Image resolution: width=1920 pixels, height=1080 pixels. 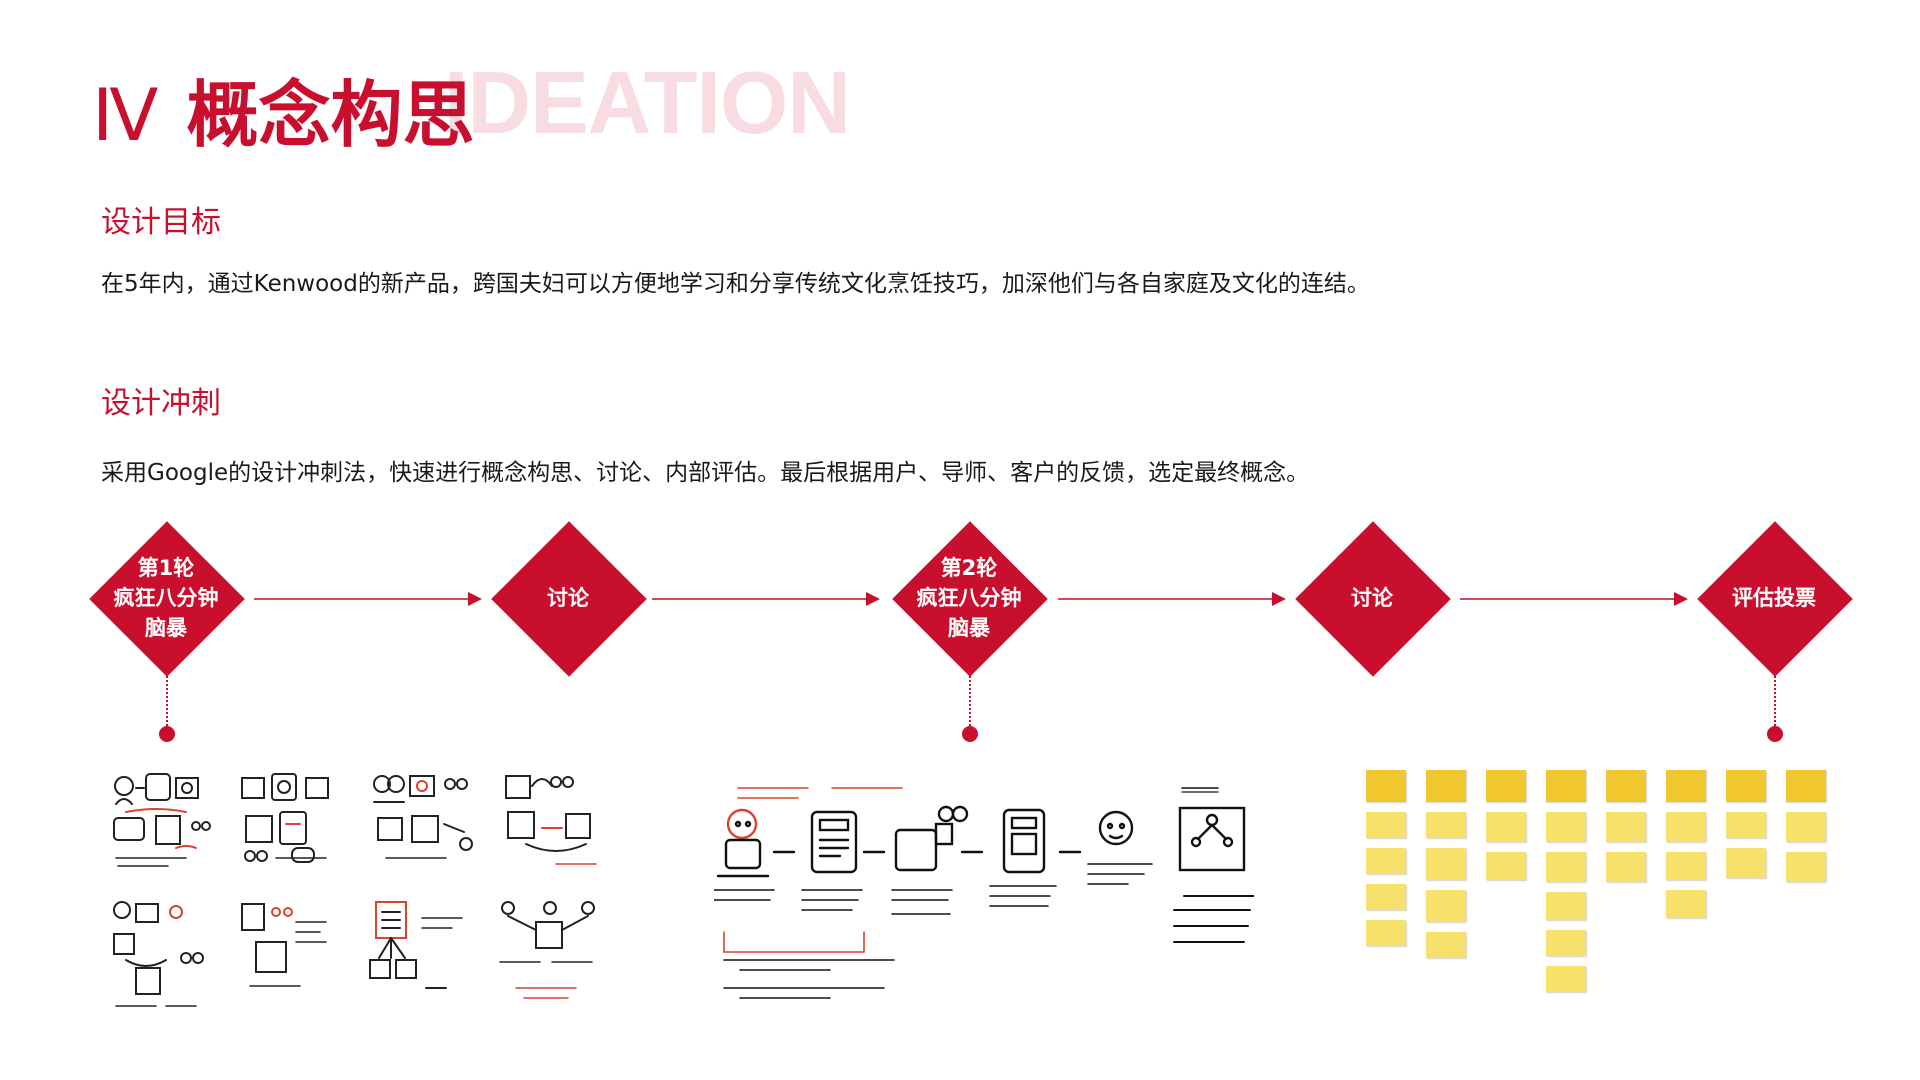 I want to click on step-label: 第2轮 疯狂八分钟 脑暴, so click(x=969, y=598).